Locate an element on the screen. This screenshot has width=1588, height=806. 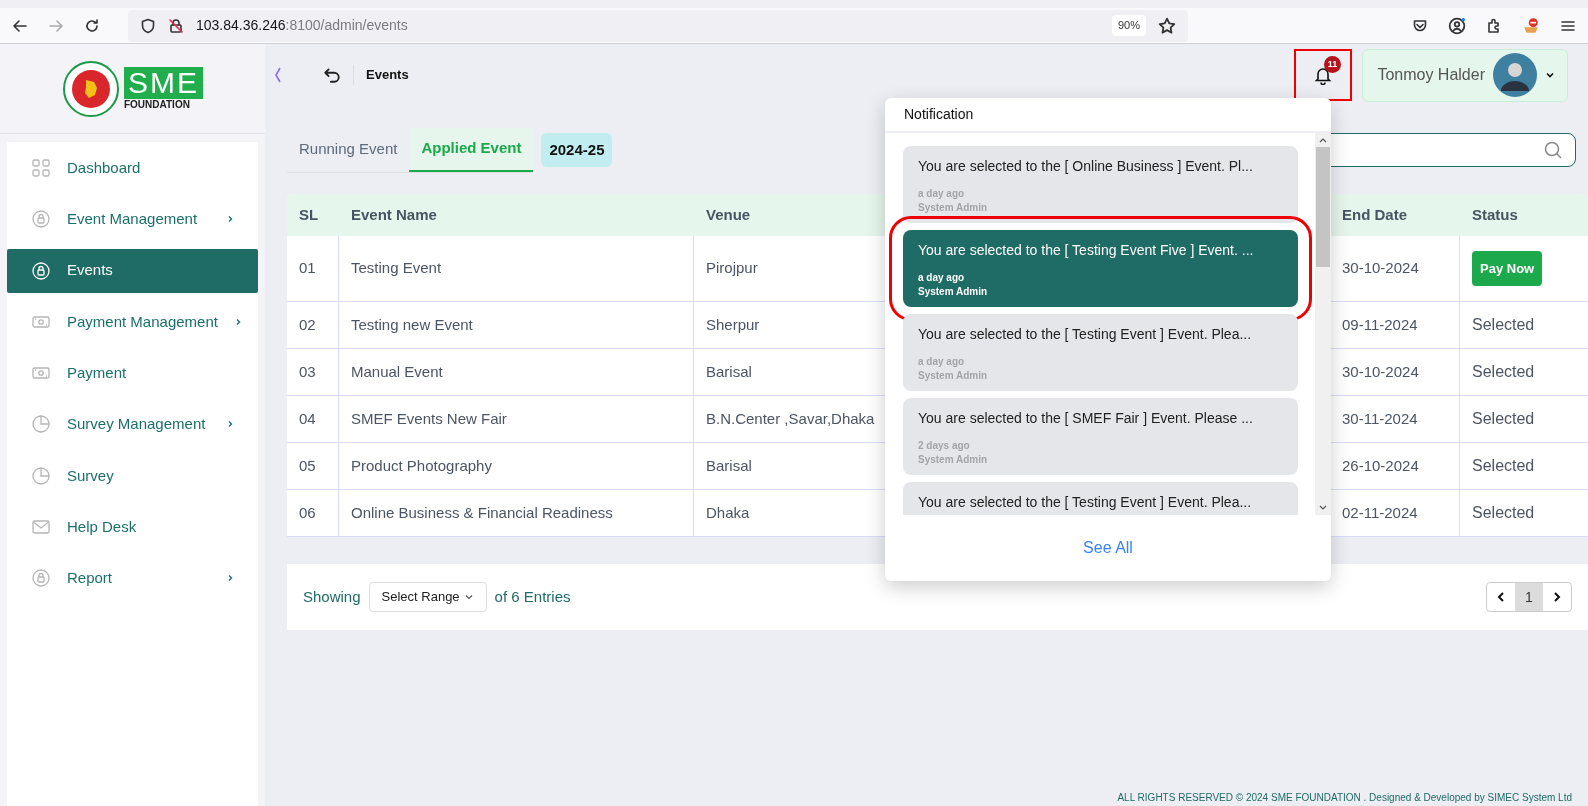
column-header: Venue is located at coordinates (728, 214).